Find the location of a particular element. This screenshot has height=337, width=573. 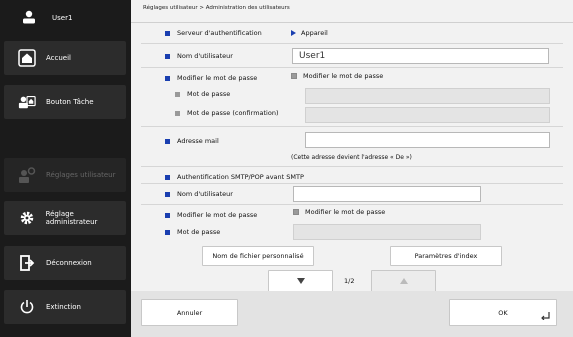

password-label: Mot de passe is located at coordinates (202, 94).